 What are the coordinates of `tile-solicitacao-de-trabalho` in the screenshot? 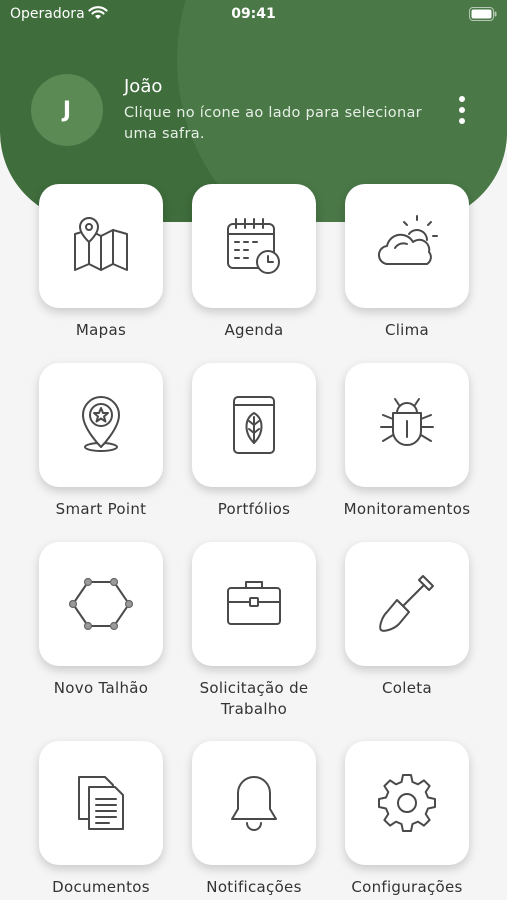 It's located at (254, 604).